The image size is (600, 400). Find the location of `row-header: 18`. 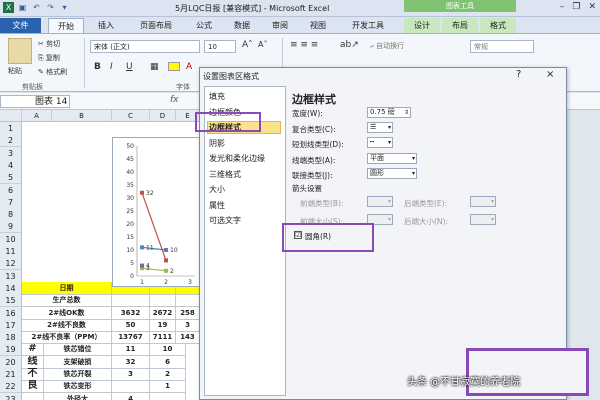

row-header: 18 is located at coordinates (11, 338).